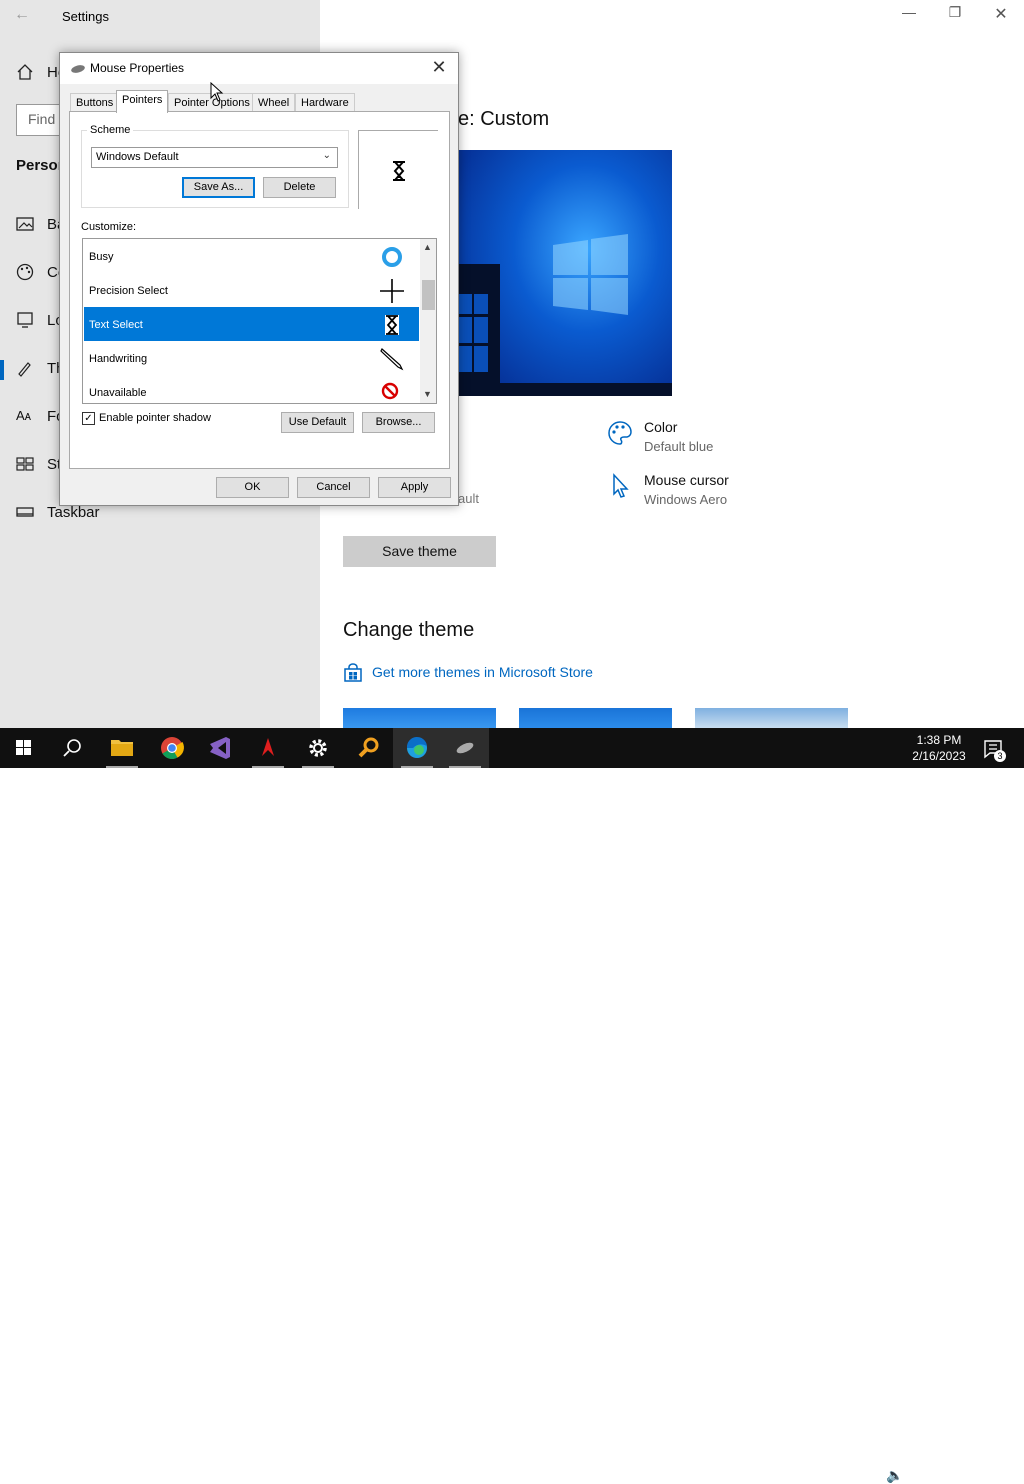 Image resolution: width=1024 pixels, height=1484 pixels. Describe the element at coordinates (414, 487) in the screenshot. I see `apply-button: Apply` at that location.